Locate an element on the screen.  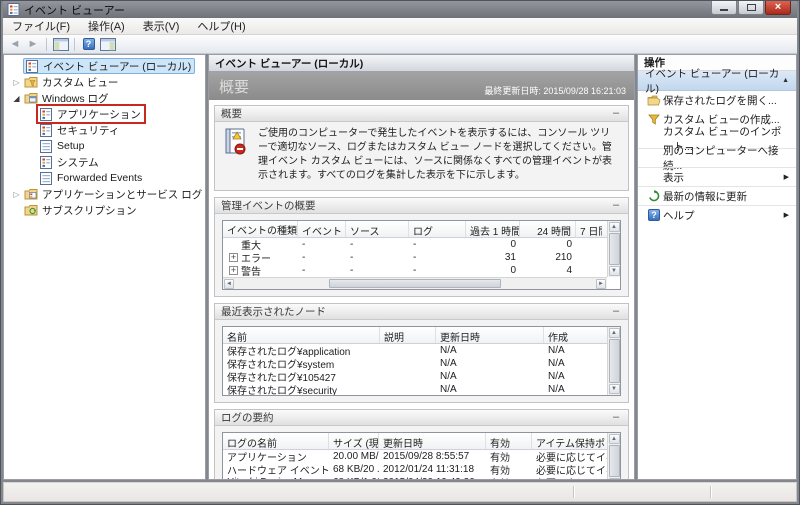
action-refresh: 最新の情報に更新 is located at coordinates (717, 195).